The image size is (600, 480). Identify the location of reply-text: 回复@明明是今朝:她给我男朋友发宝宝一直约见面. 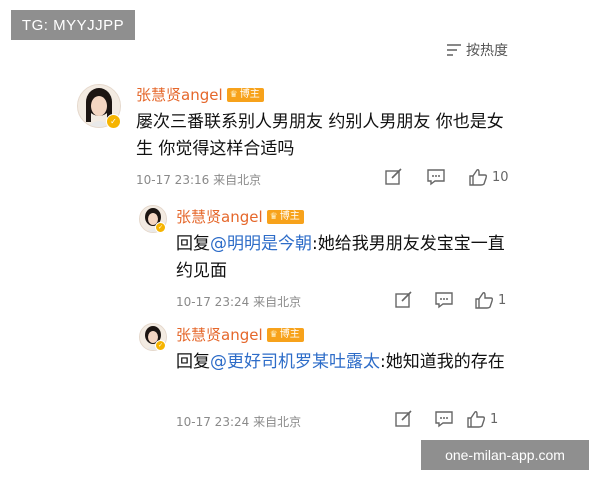
(341, 258).